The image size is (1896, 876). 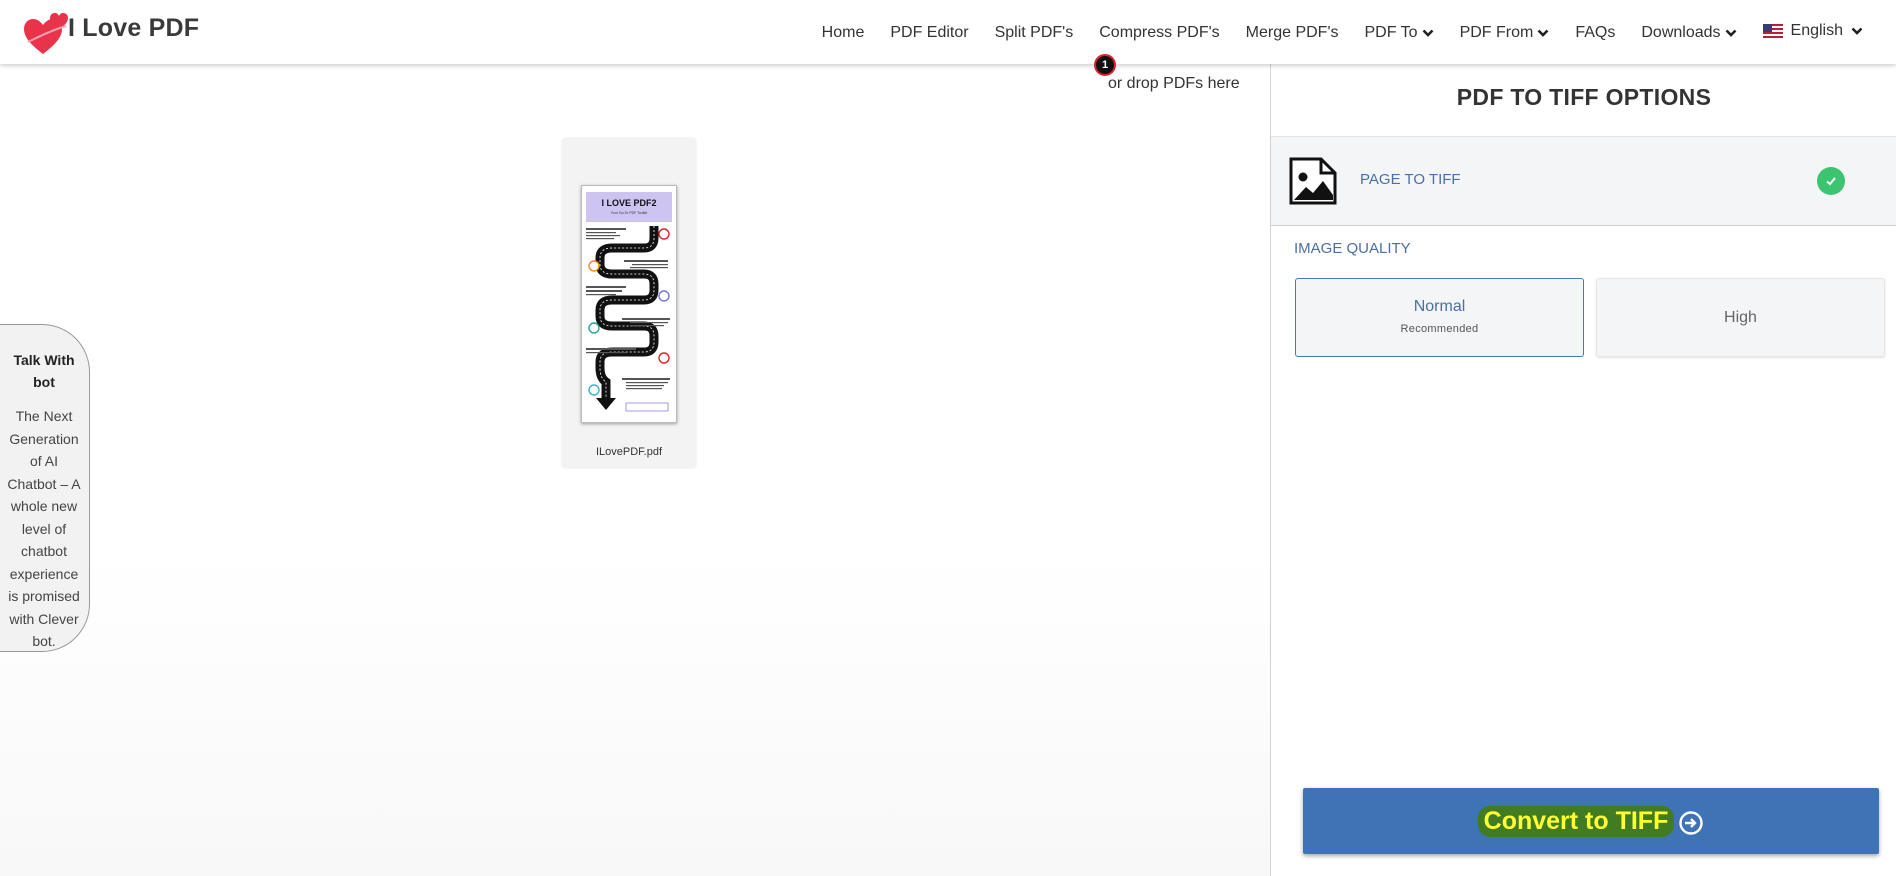 What do you see at coordinates (1439, 317) in the screenshot?
I see `quality-normal-option: Normal Recommended` at bounding box center [1439, 317].